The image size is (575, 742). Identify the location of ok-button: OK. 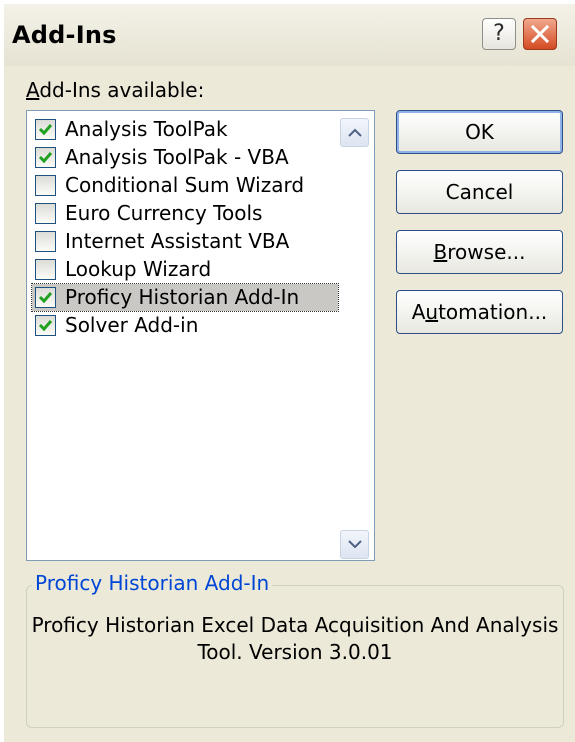
(479, 132).